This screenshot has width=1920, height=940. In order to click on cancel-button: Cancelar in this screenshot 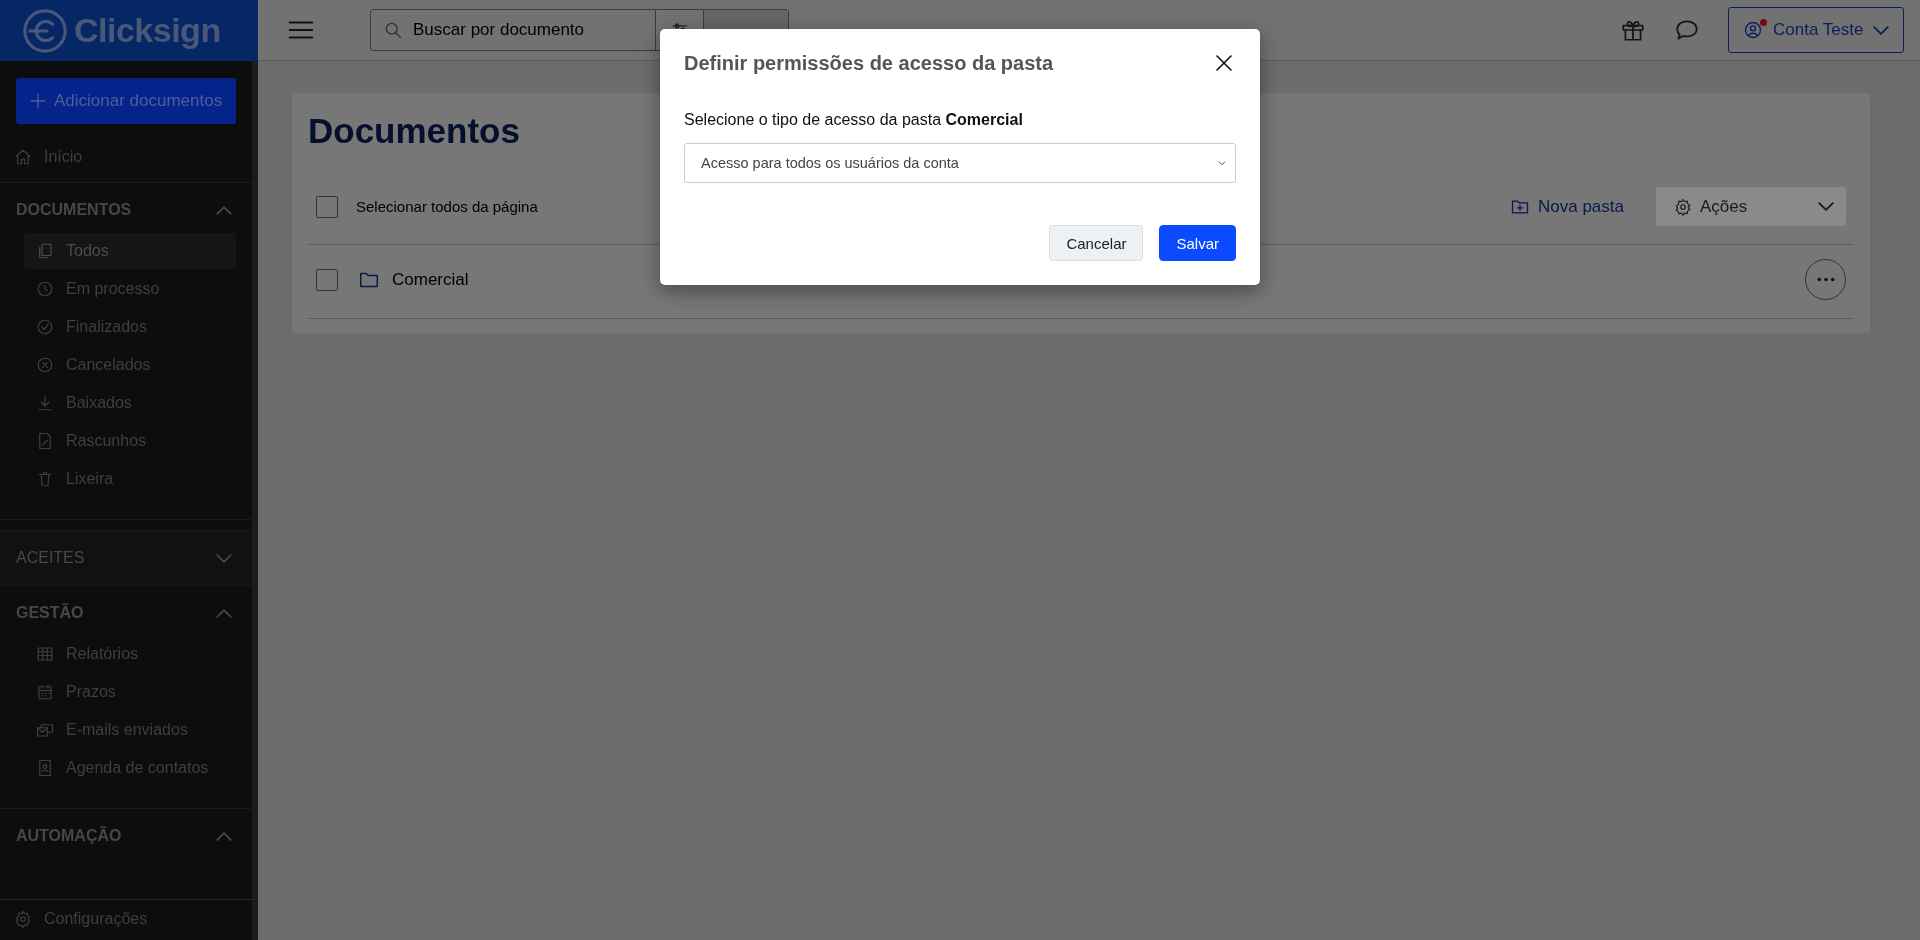, I will do `click(1096, 243)`.